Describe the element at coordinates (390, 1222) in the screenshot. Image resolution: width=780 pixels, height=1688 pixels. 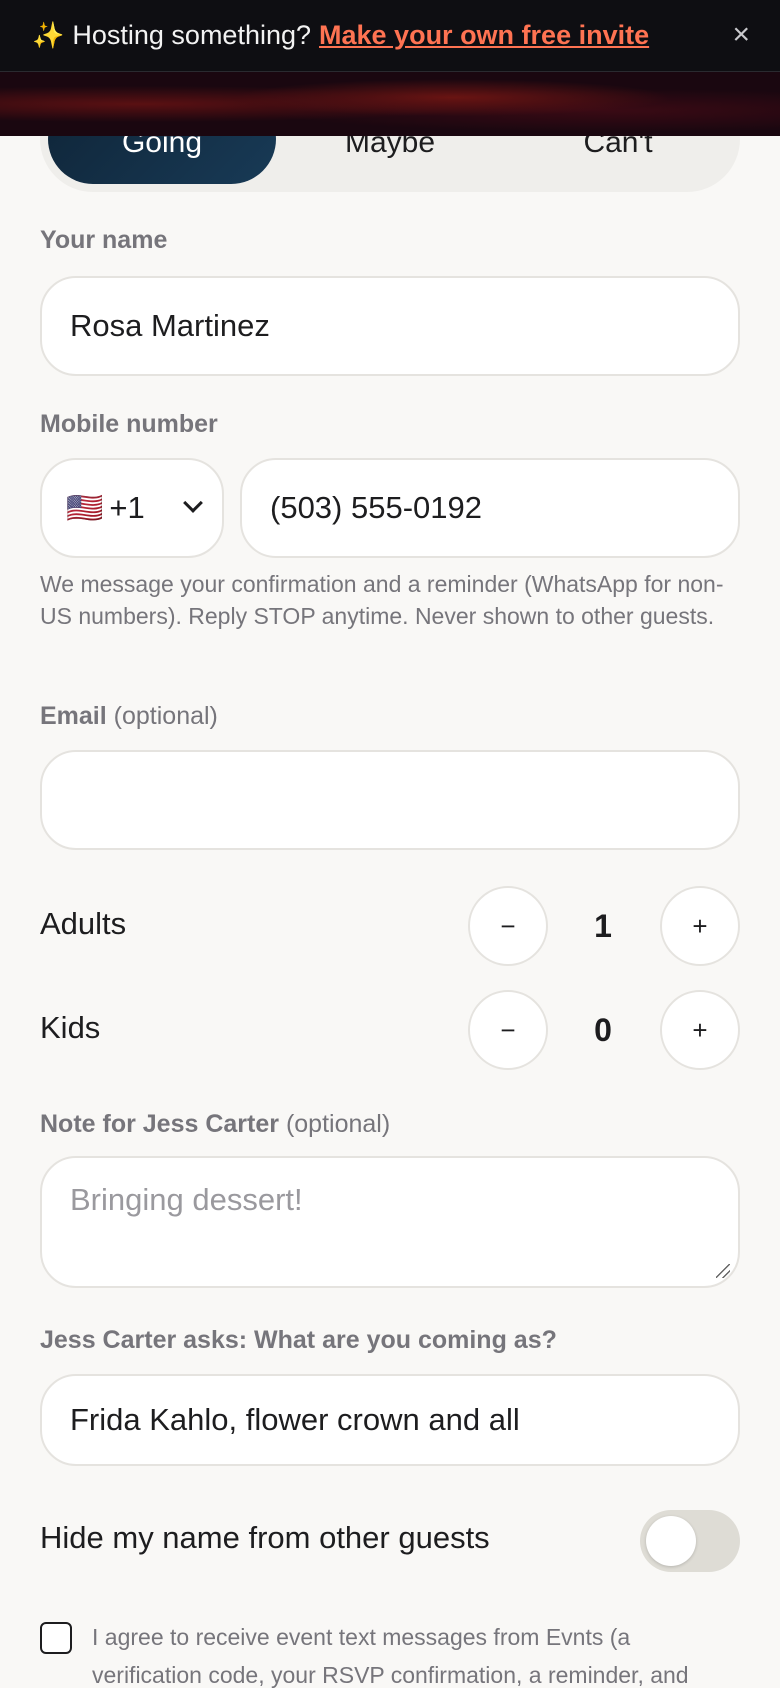
I see `note-textarea: Bringing dessert!` at that location.